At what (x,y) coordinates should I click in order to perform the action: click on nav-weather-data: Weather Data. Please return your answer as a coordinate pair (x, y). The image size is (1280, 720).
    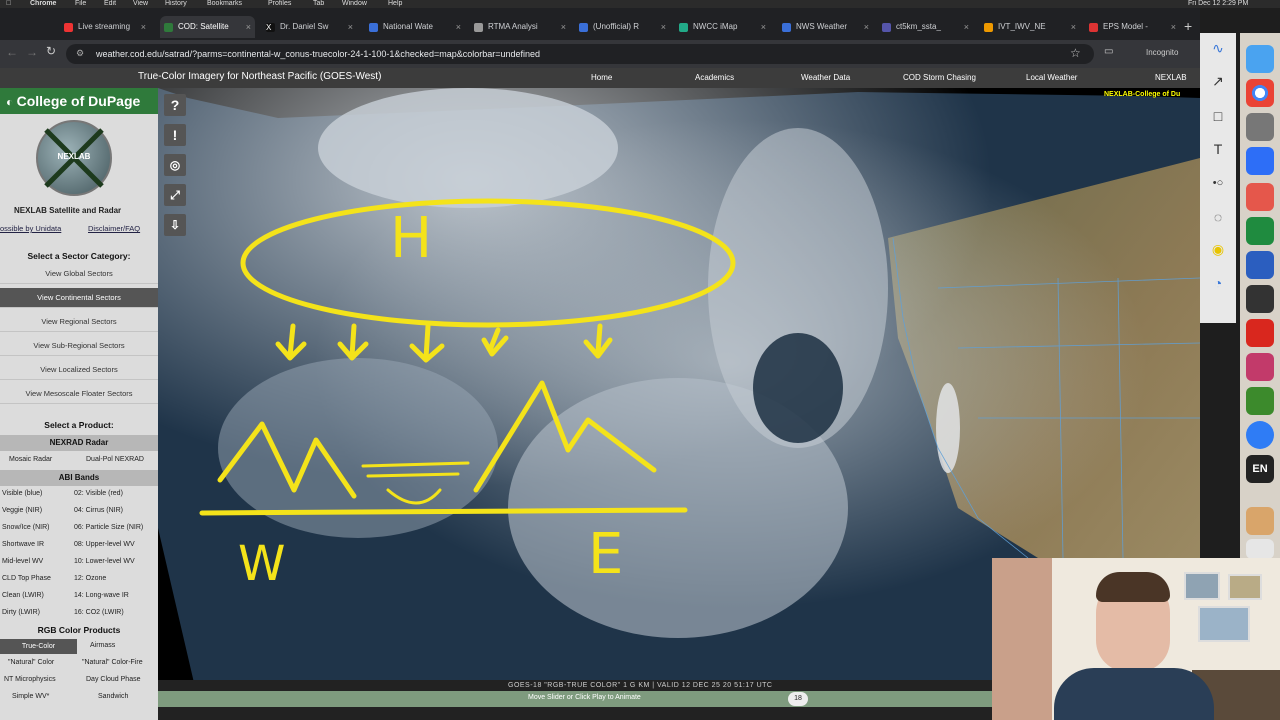
    Looking at the image, I should click on (825, 77).